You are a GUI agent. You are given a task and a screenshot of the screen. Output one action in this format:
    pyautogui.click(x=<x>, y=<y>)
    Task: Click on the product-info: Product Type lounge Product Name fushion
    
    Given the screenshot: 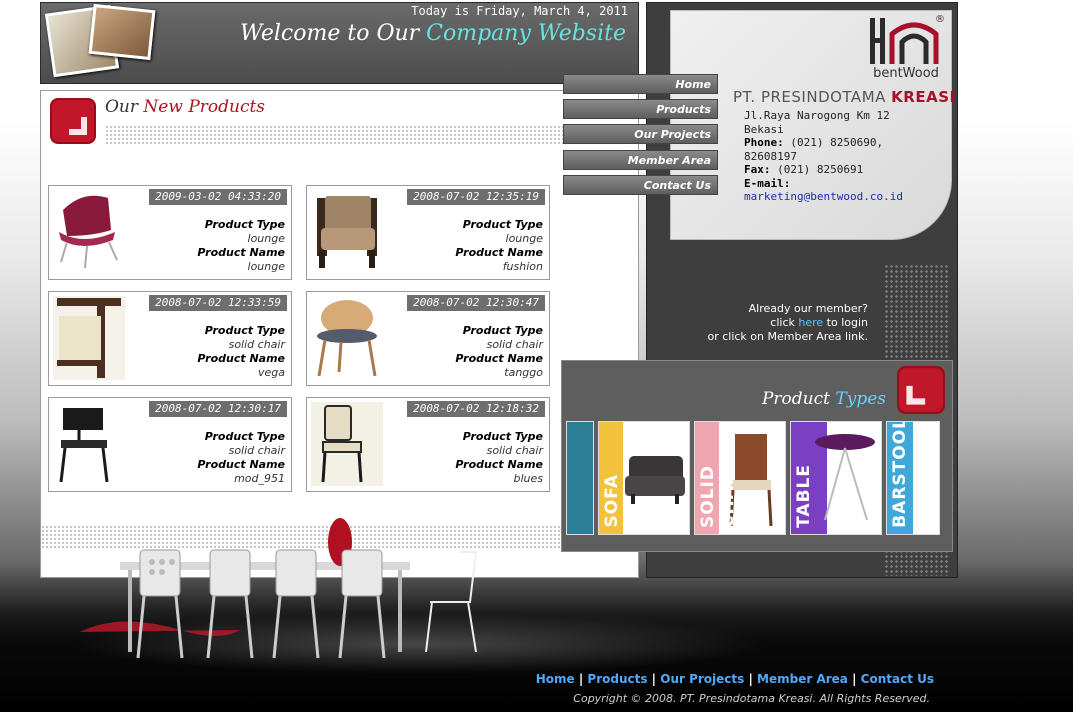 What is the action you would take?
    pyautogui.click(x=499, y=246)
    